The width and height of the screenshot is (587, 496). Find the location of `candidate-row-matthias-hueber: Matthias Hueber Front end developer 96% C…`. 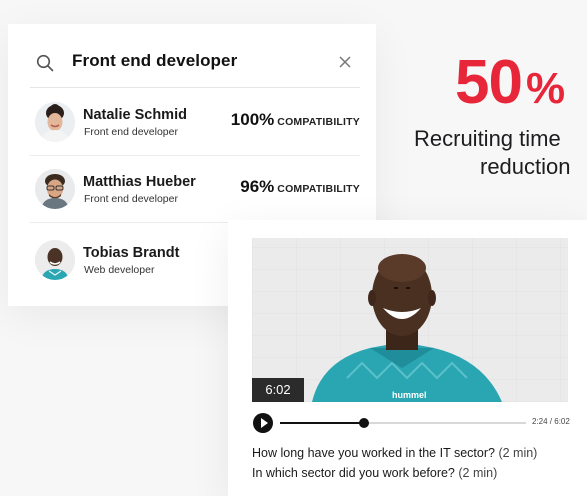

candidate-row-matthias-hueber: Matthias Hueber Front end developer 96% C… is located at coordinates (195, 190).